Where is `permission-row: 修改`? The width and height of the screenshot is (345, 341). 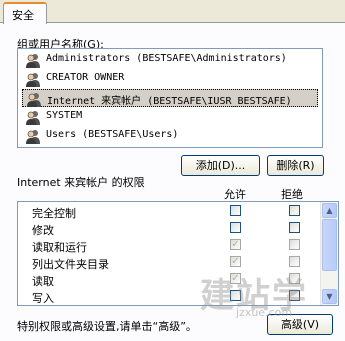
permission-row: 修改 is located at coordinates (169, 228).